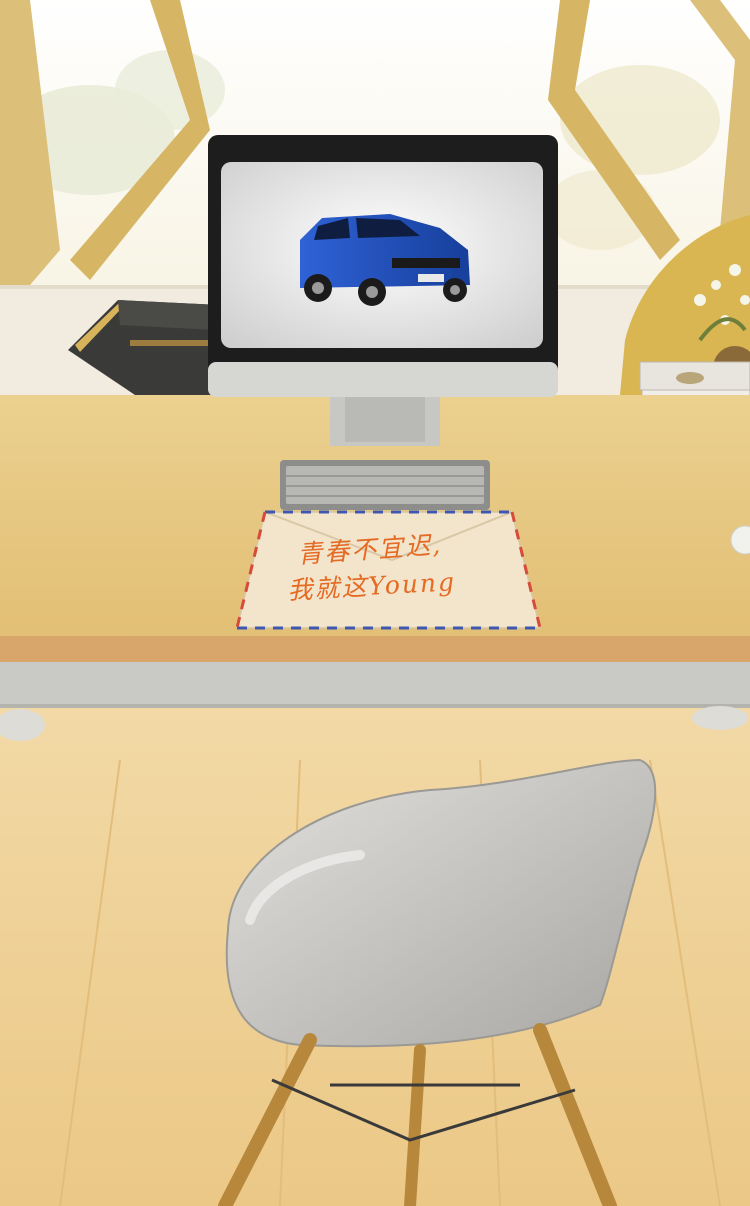 This screenshot has height=1206, width=750. I want to click on envelope-icon: 青春不宜迟, 我就这Young, so click(388, 570).